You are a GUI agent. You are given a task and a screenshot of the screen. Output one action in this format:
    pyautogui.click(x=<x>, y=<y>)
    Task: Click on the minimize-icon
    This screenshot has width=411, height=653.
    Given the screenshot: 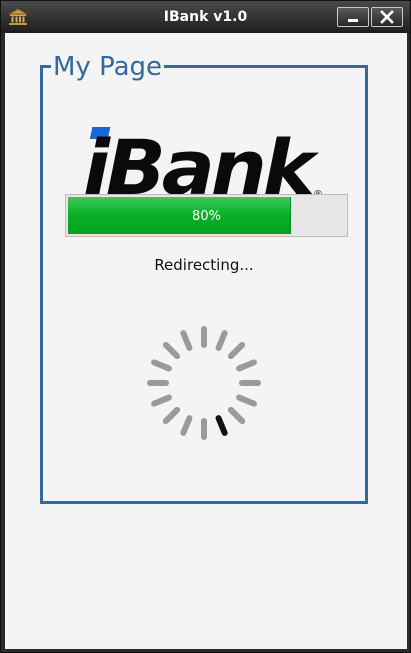 What is the action you would take?
    pyautogui.click(x=353, y=20)
    